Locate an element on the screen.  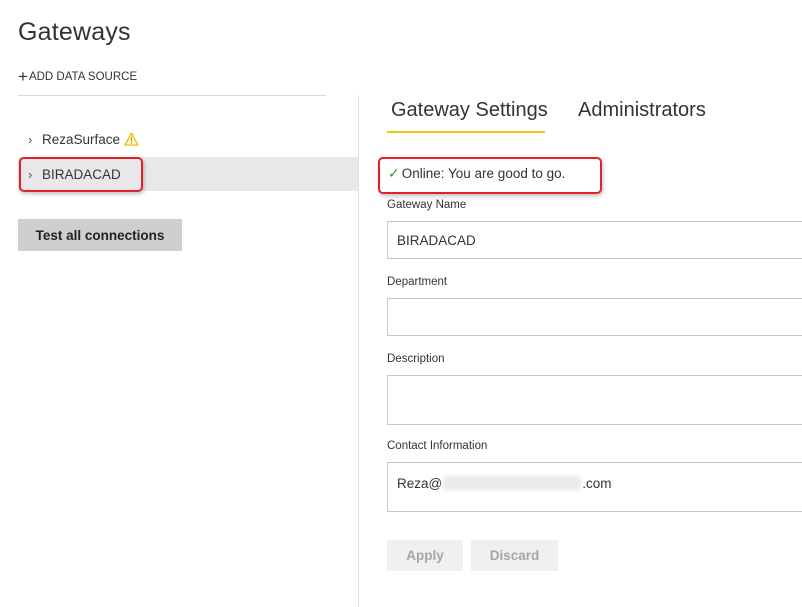
gateway-name: BIRADACAD is located at coordinates (81, 174).